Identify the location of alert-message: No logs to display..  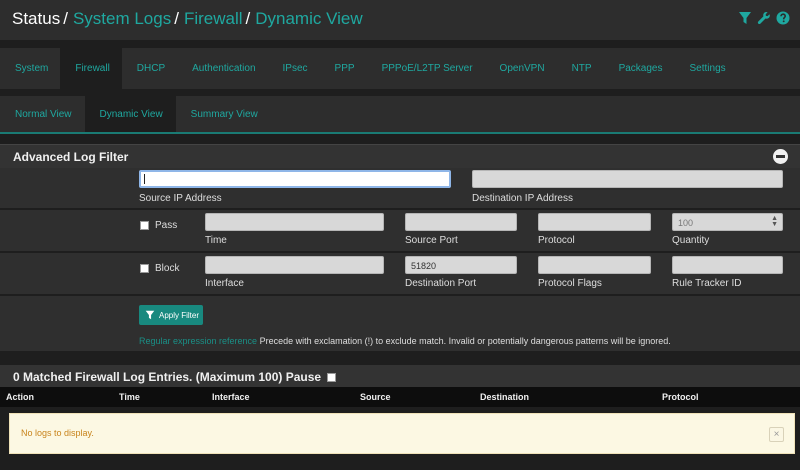
(57, 433).